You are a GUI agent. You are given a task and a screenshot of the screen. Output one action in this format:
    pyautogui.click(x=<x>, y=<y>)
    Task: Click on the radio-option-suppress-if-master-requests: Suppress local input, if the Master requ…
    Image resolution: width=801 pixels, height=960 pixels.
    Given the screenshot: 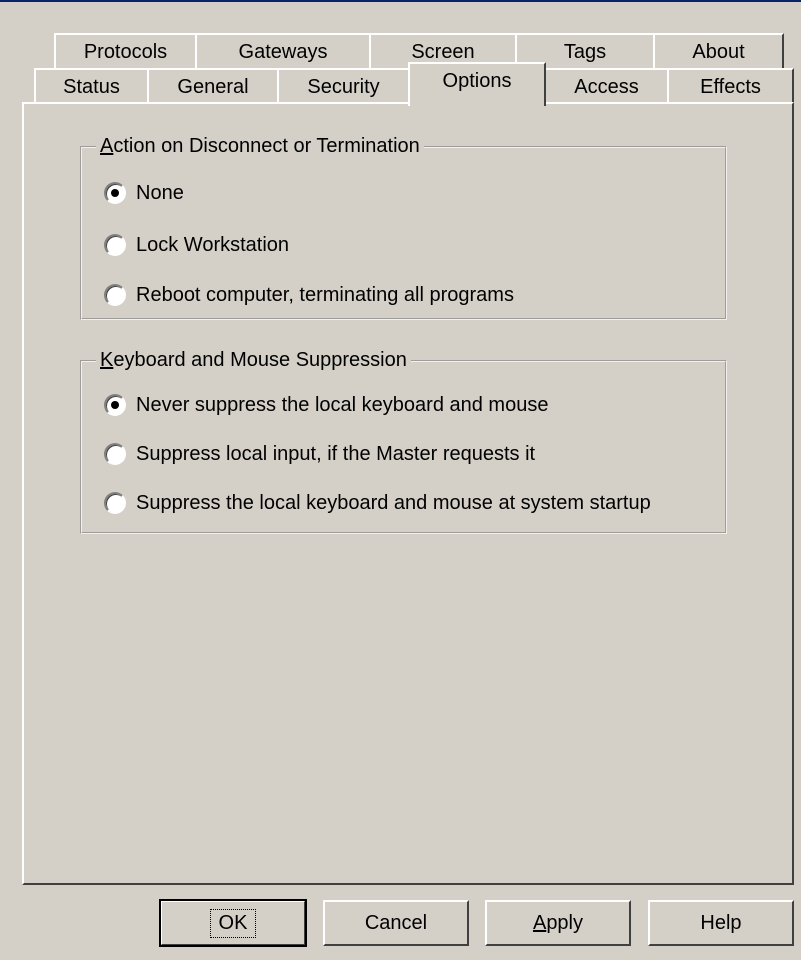 What is the action you would take?
    pyautogui.click(x=319, y=454)
    